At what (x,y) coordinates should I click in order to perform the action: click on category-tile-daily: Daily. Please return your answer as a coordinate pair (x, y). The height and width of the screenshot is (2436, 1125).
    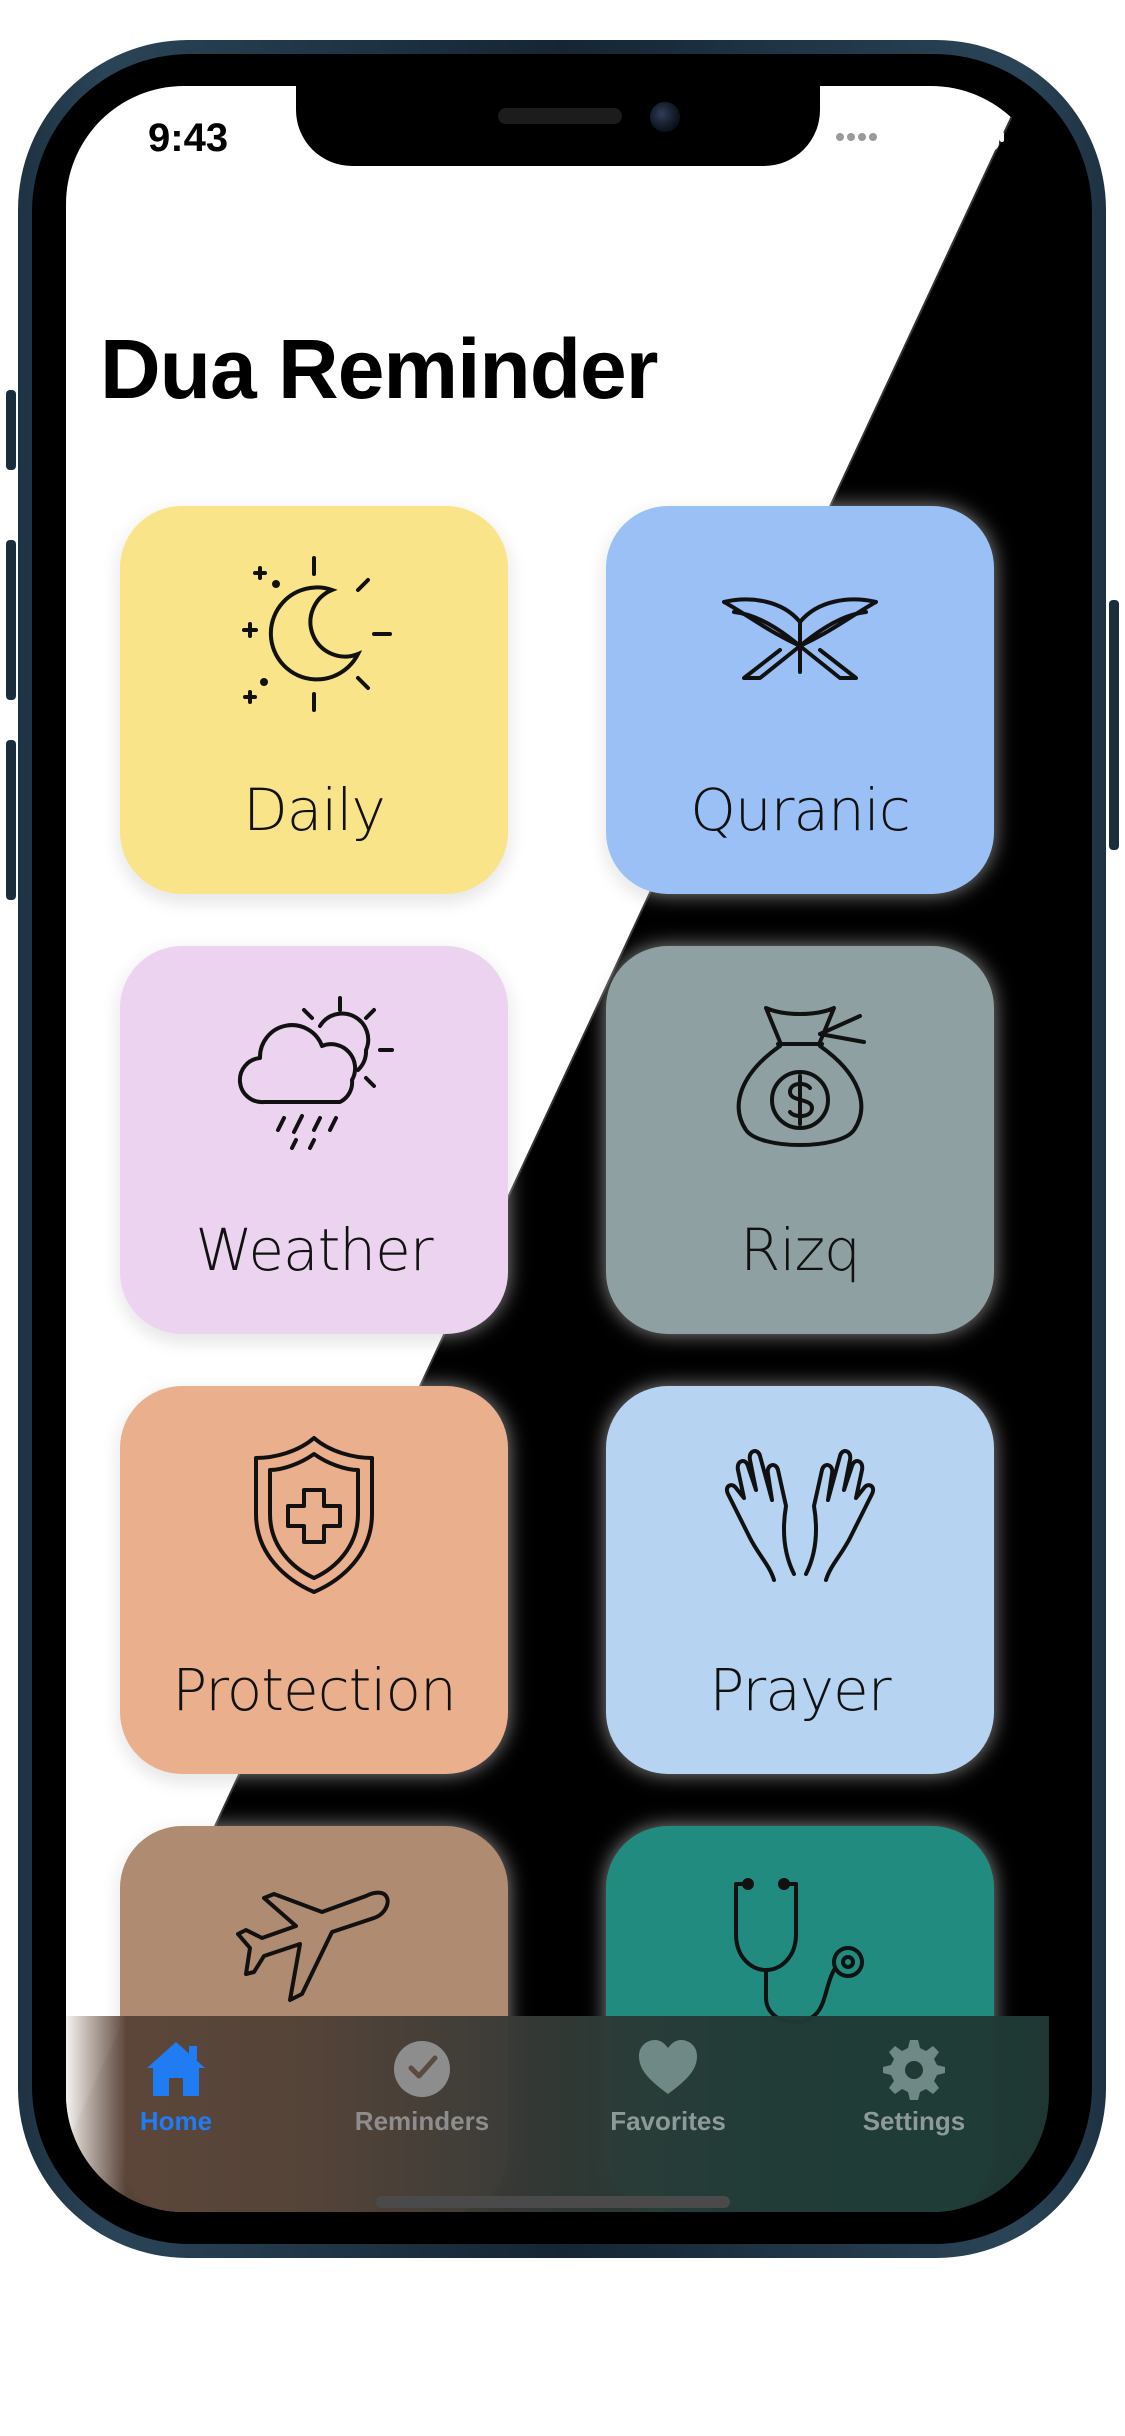
    Looking at the image, I should click on (314, 700).